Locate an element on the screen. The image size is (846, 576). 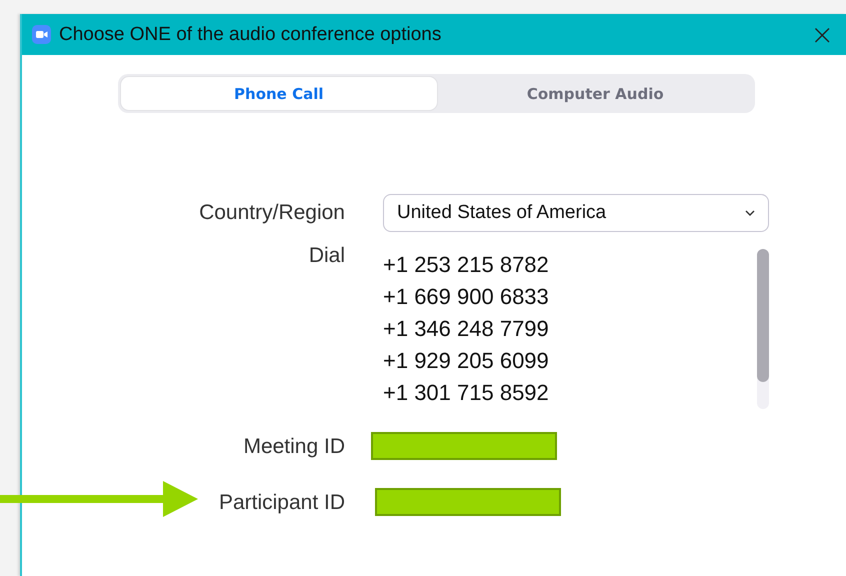
video-camera-icon is located at coordinates (41, 34).